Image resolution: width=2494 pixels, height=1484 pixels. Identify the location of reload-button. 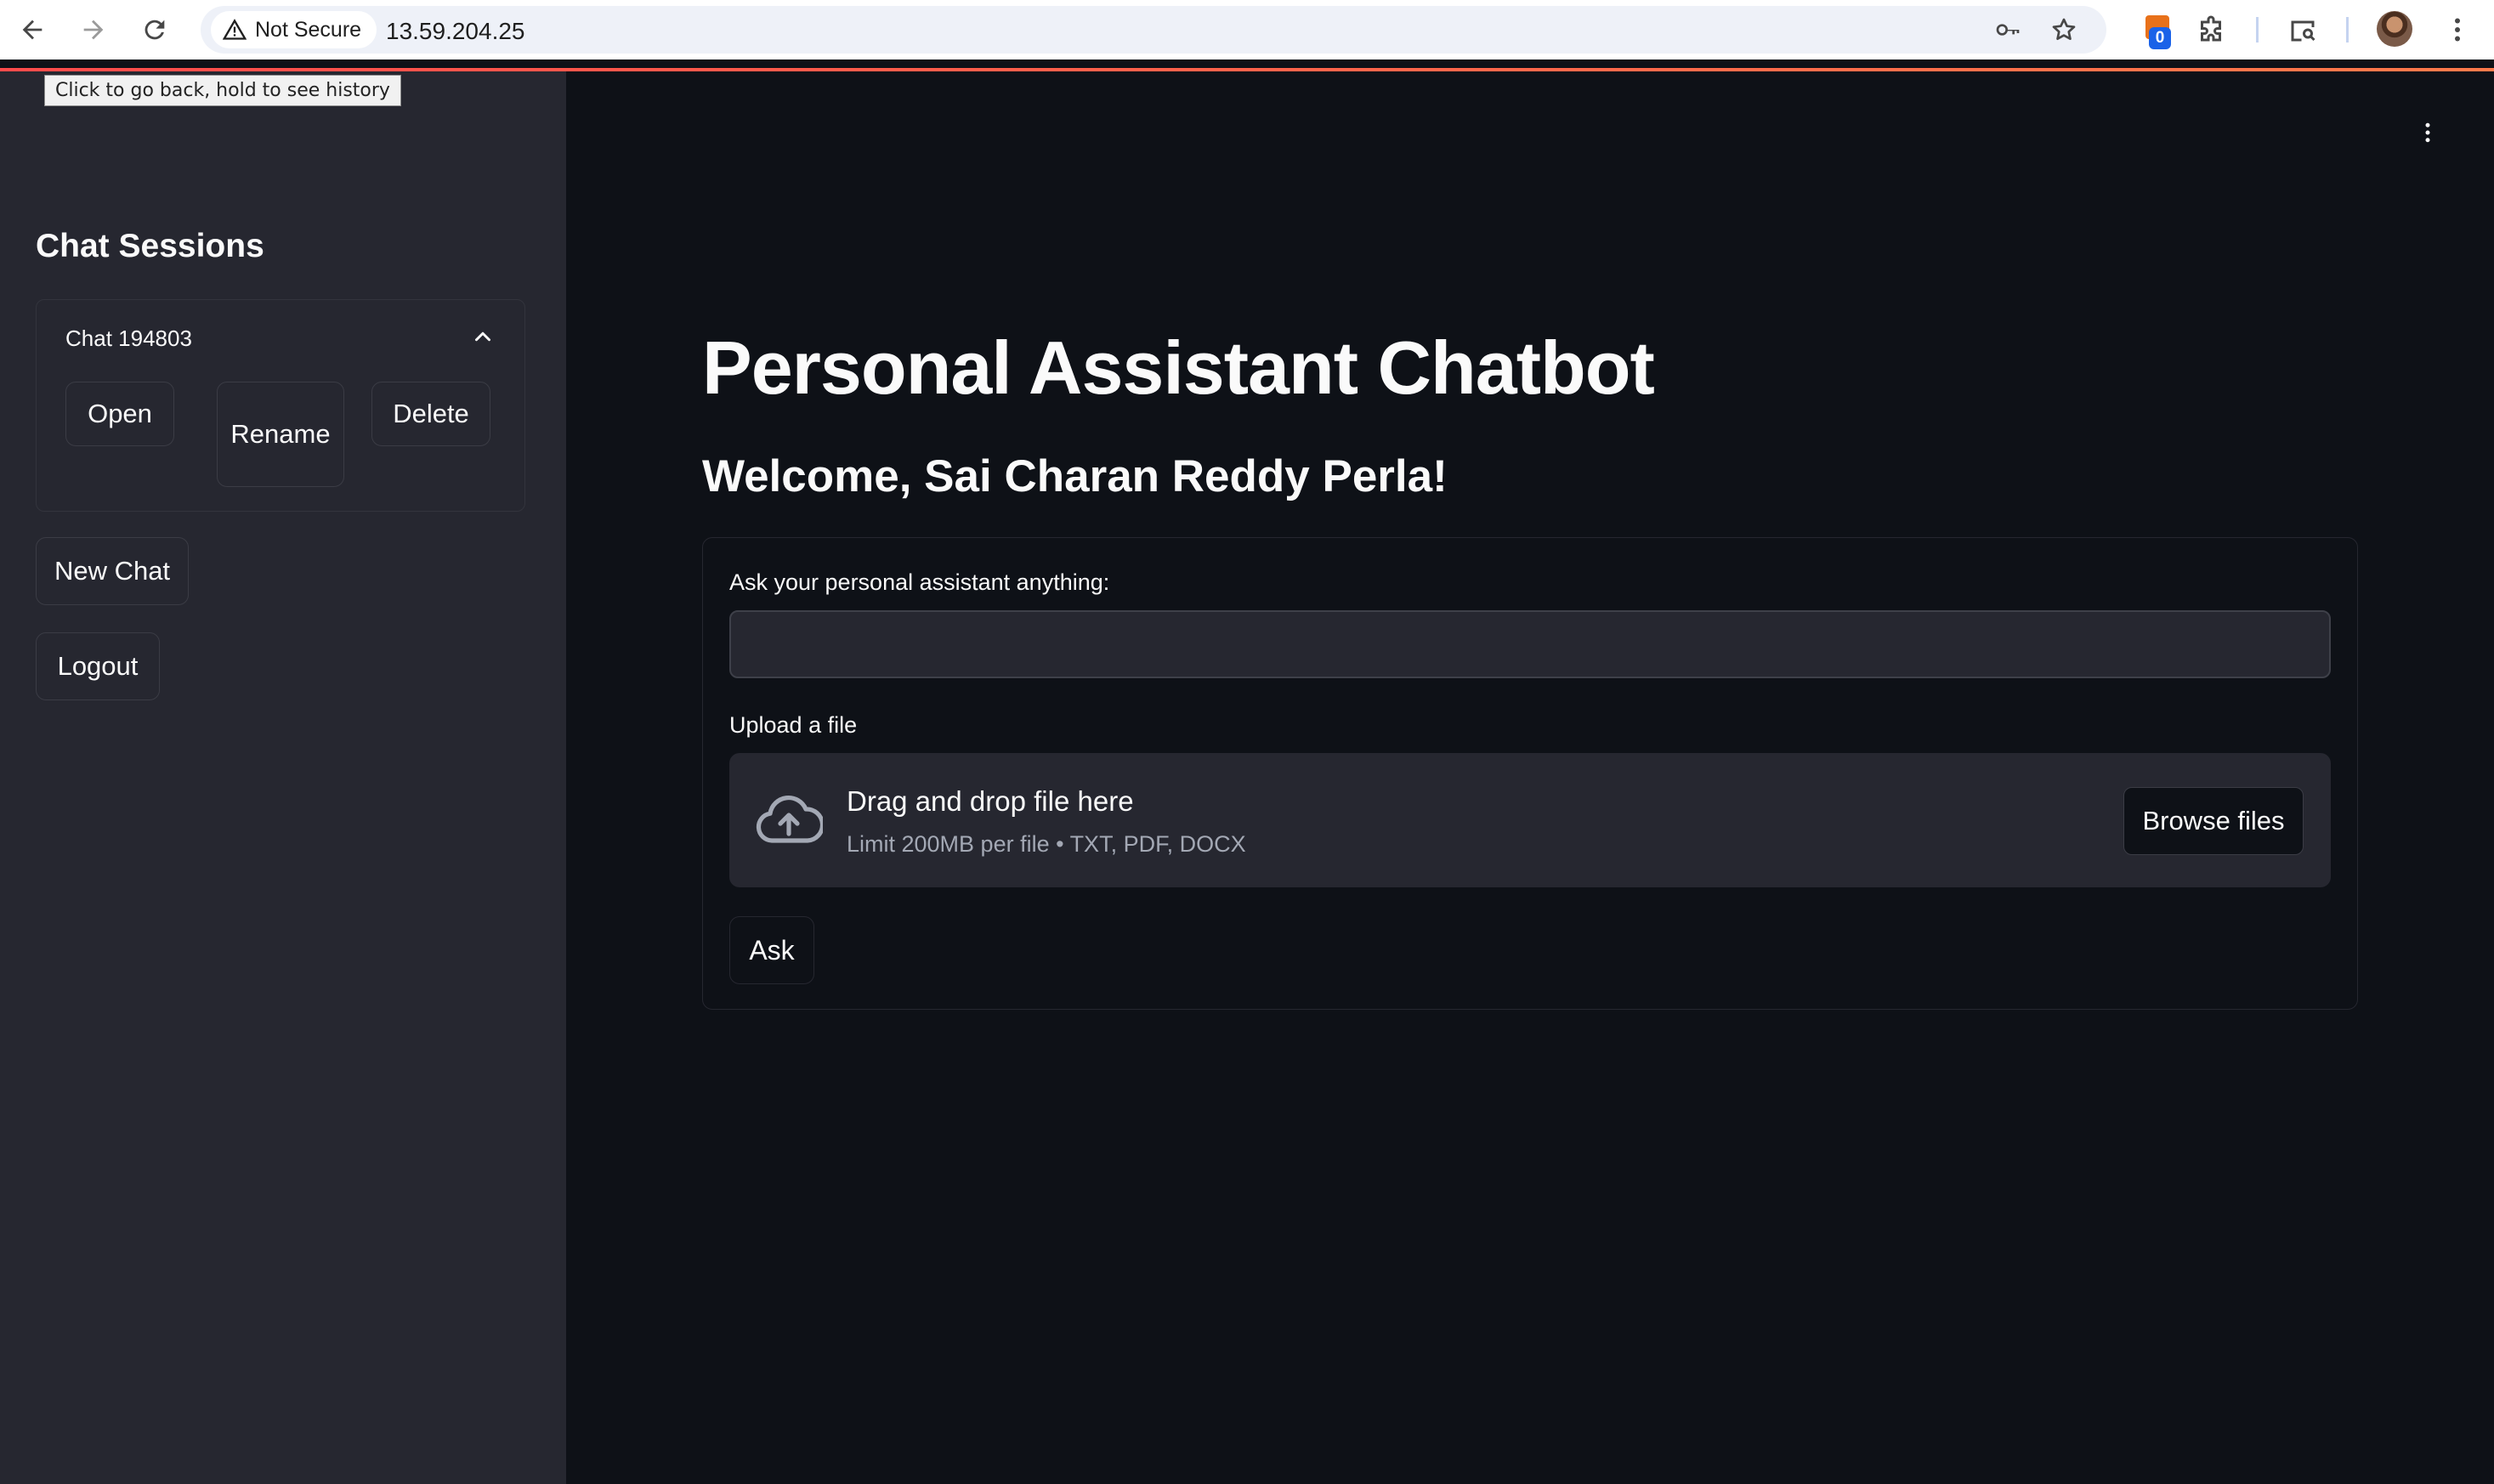
(155, 29).